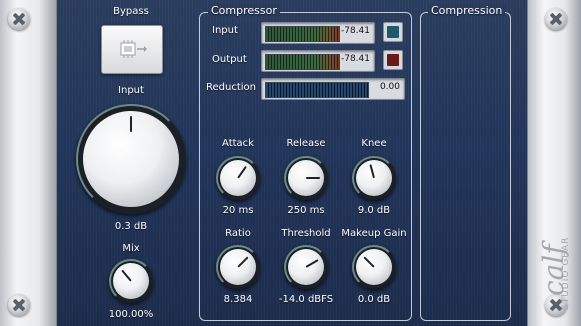 This screenshot has width=581, height=326. Describe the element at coordinates (244, 10) in the screenshot. I see `compressor-section-title: Compressor` at that location.